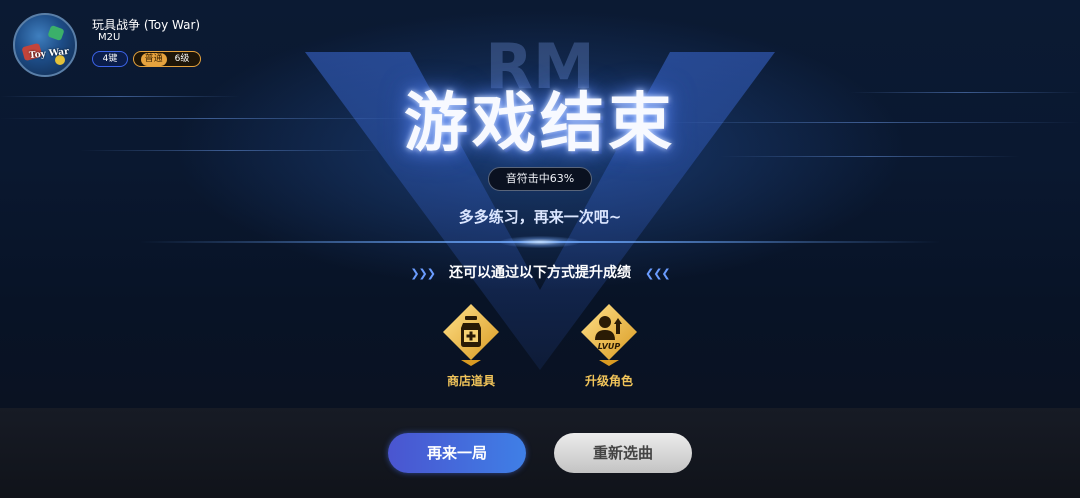 The height and width of the screenshot is (498, 1080). I want to click on difficulty-level: 6级, so click(182, 59).